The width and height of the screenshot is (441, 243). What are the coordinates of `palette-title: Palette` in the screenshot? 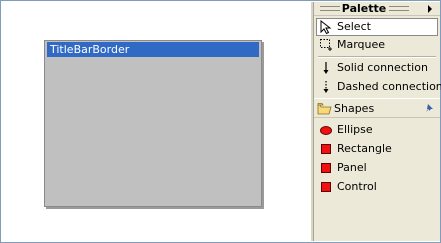 It's located at (364, 8).